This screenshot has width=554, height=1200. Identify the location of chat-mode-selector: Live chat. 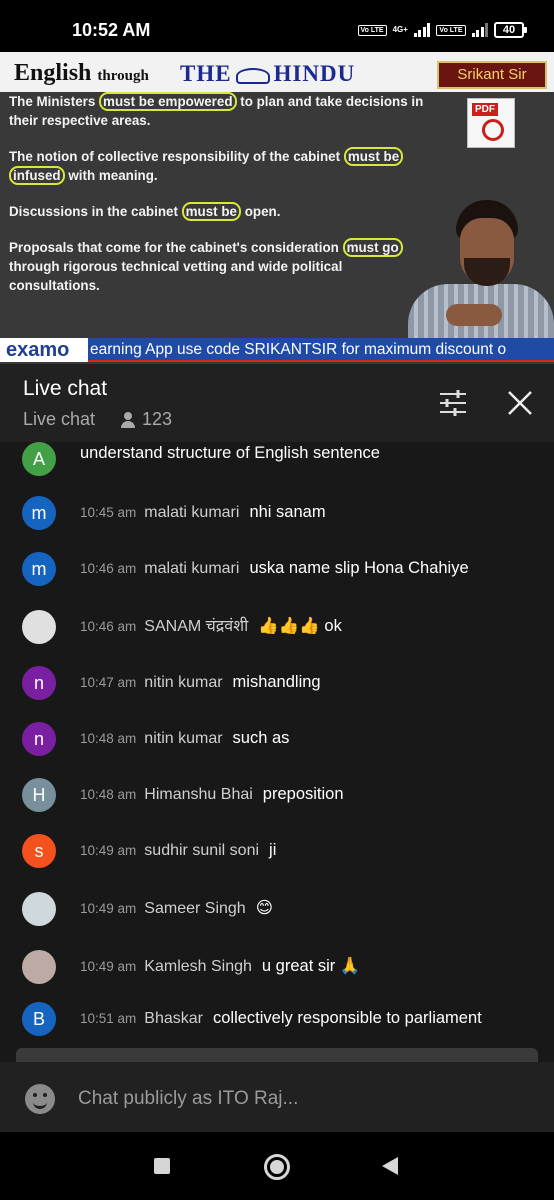
(59, 419).